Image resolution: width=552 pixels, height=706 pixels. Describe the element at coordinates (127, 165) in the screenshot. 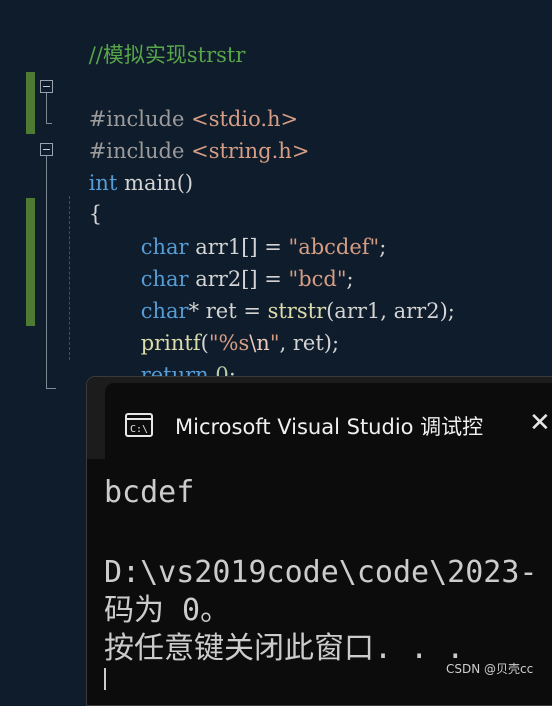

I see `code-line-main: int main()` at that location.